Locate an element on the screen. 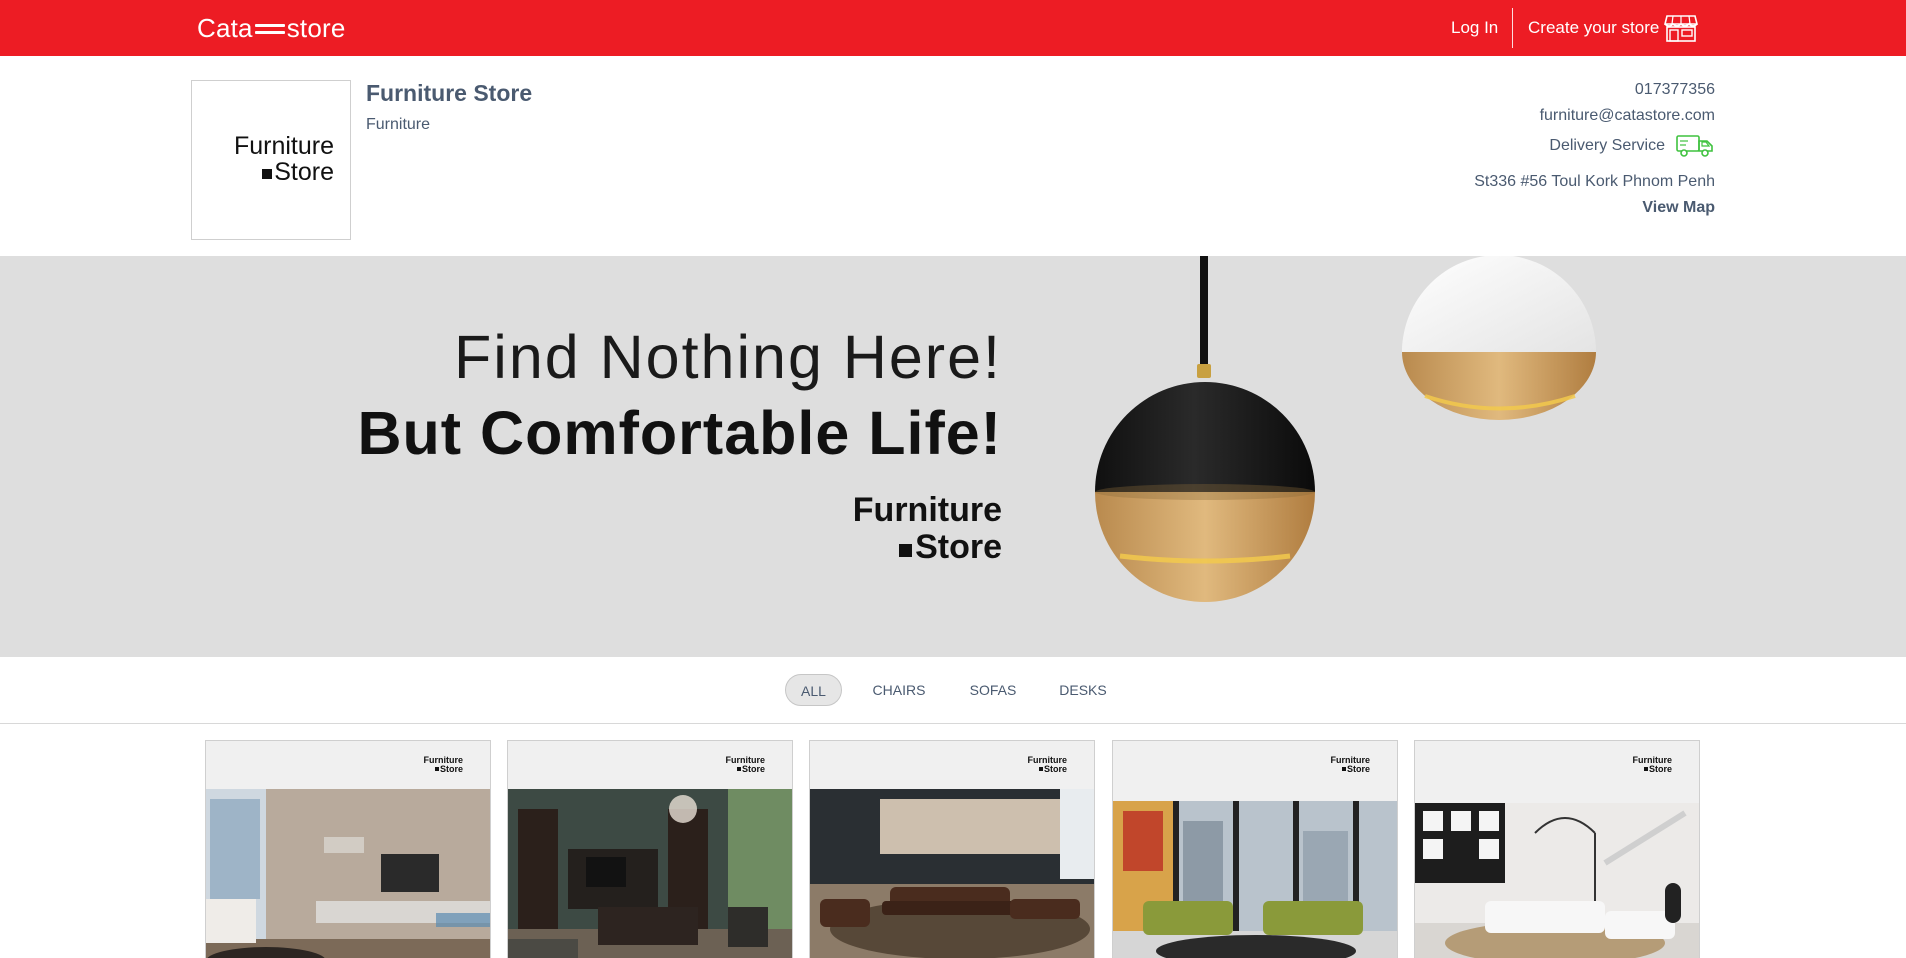  login-link: Log In is located at coordinates (1474, 28).